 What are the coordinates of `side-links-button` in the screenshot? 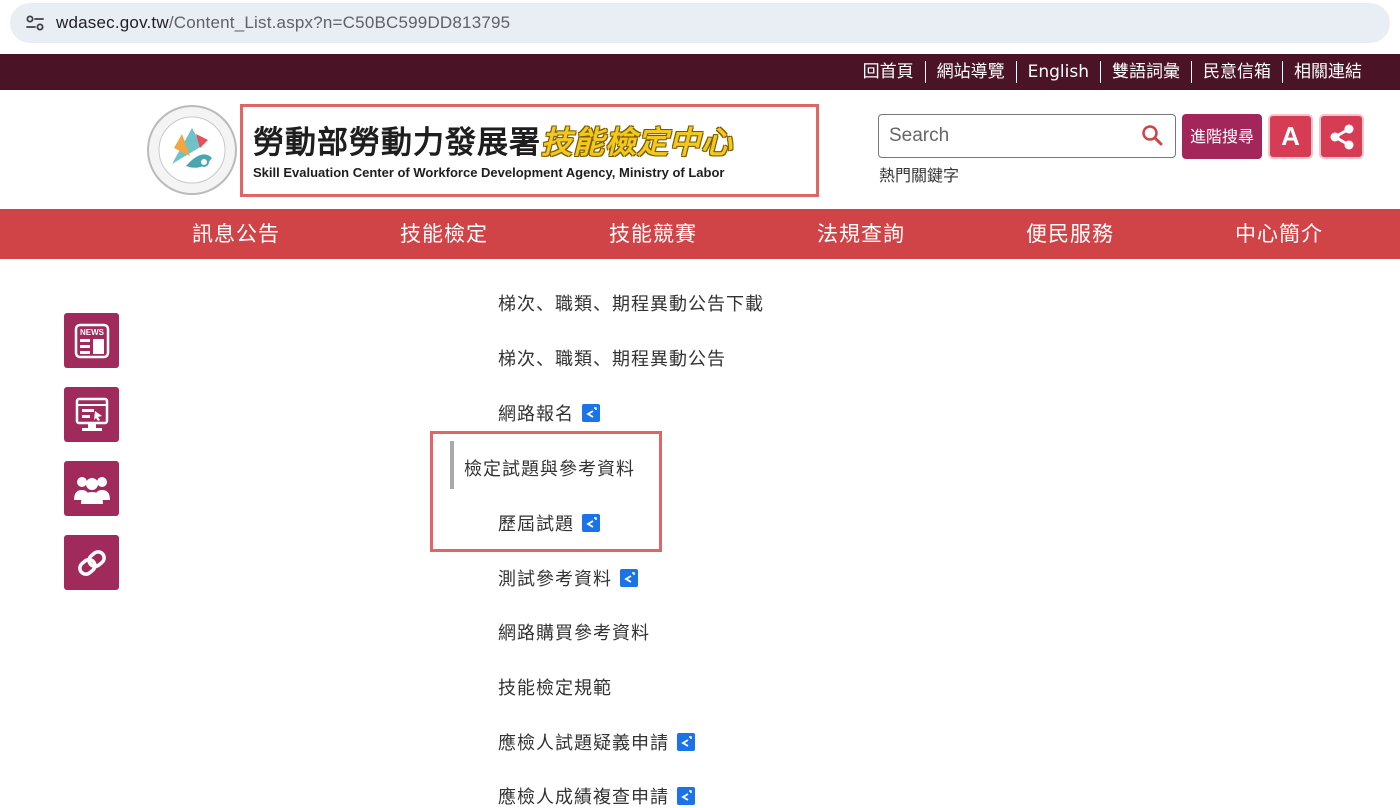 It's located at (91, 562).